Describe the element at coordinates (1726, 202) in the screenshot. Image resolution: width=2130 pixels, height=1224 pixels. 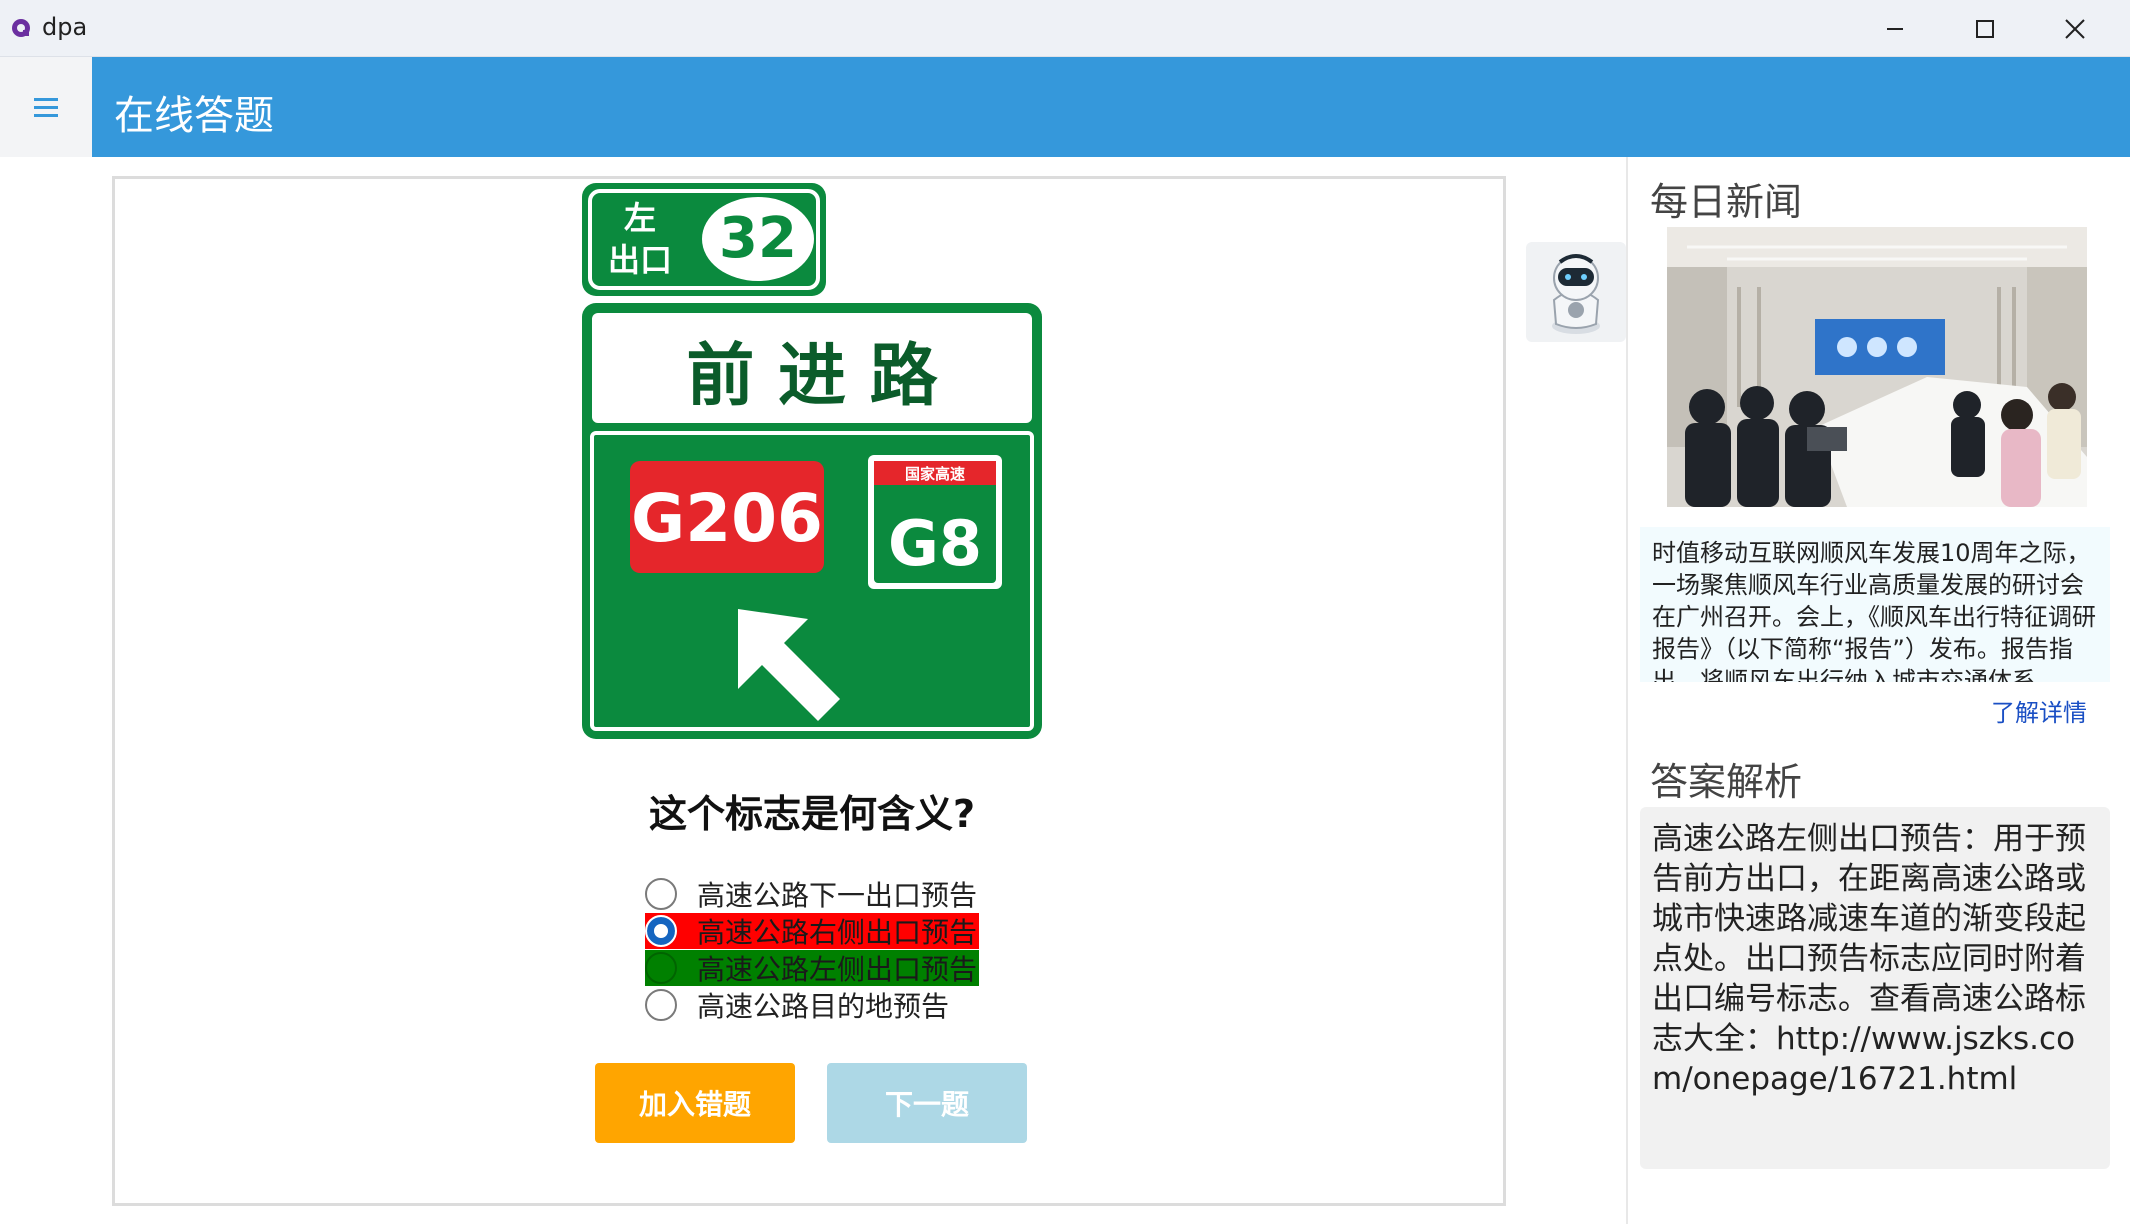
I see `news-title: 每日新闻` at that location.